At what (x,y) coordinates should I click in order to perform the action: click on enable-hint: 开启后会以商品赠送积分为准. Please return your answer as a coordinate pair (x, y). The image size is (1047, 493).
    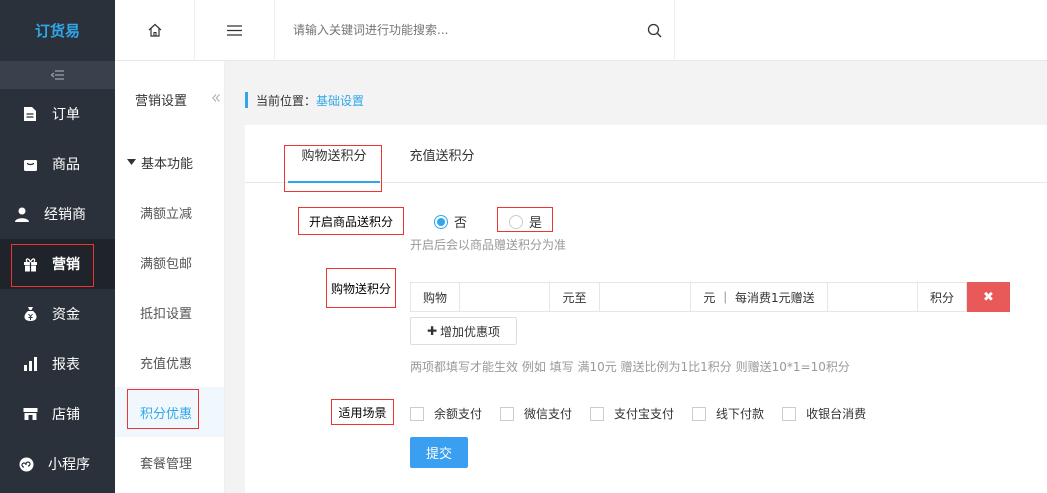
    Looking at the image, I should click on (488, 245).